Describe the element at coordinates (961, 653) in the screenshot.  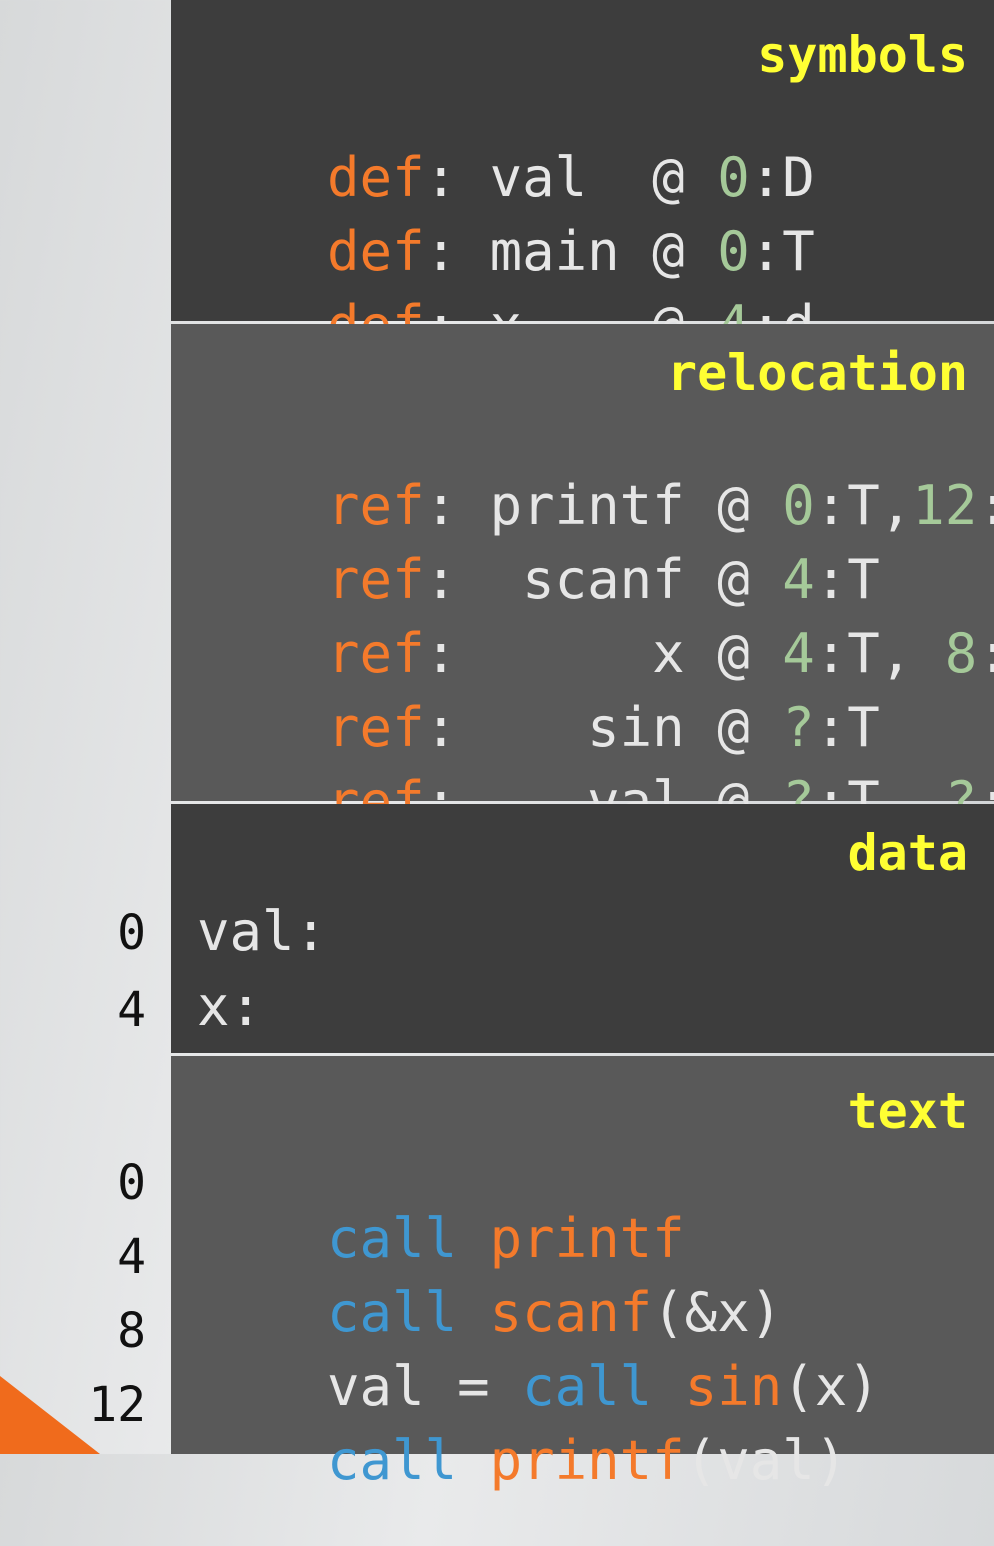
I see `reloc-address: 8` at that location.